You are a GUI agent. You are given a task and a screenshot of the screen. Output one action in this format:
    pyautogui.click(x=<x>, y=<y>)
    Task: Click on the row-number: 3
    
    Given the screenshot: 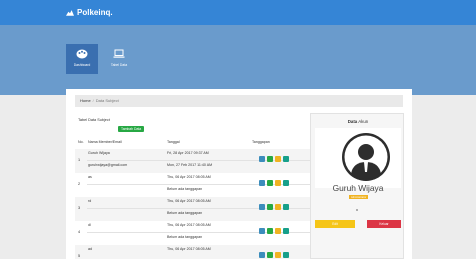 What is the action you would take?
    pyautogui.click(x=79, y=208)
    